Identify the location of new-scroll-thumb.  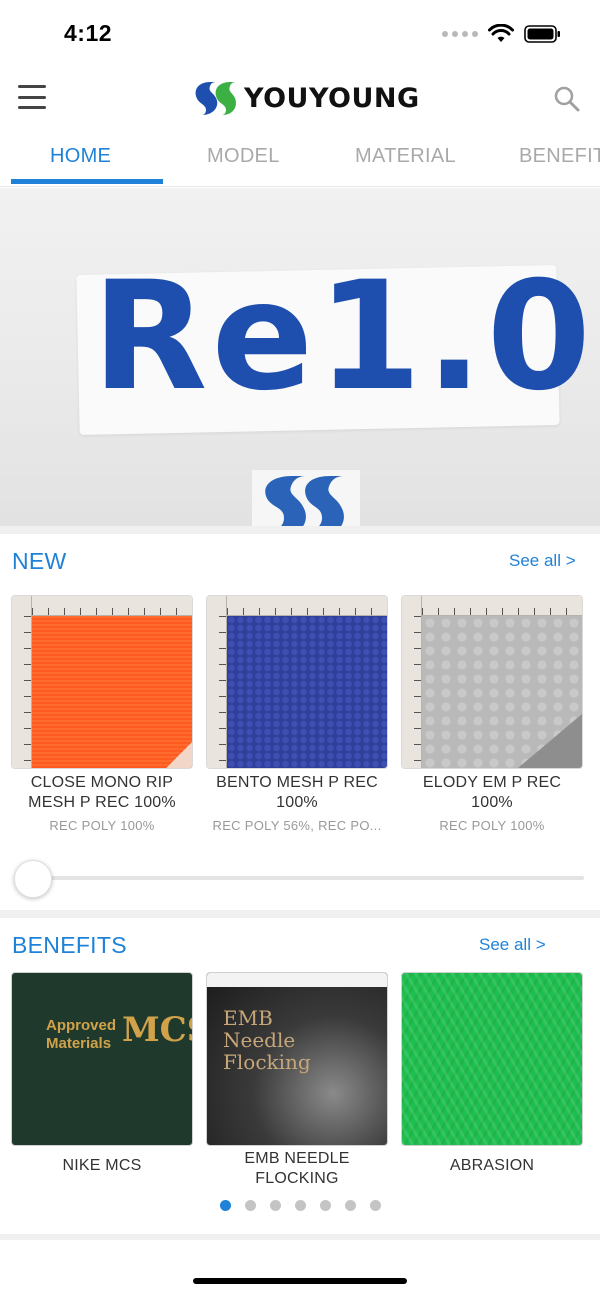
(33, 879).